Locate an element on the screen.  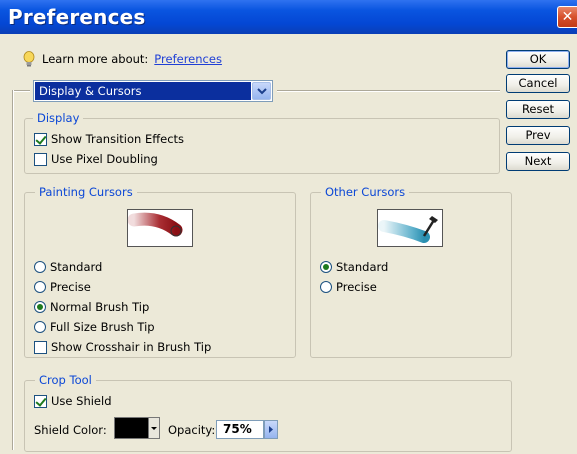
painting-full-size-brush-tip-radio: Full Size Brush Tip is located at coordinates (94, 327).